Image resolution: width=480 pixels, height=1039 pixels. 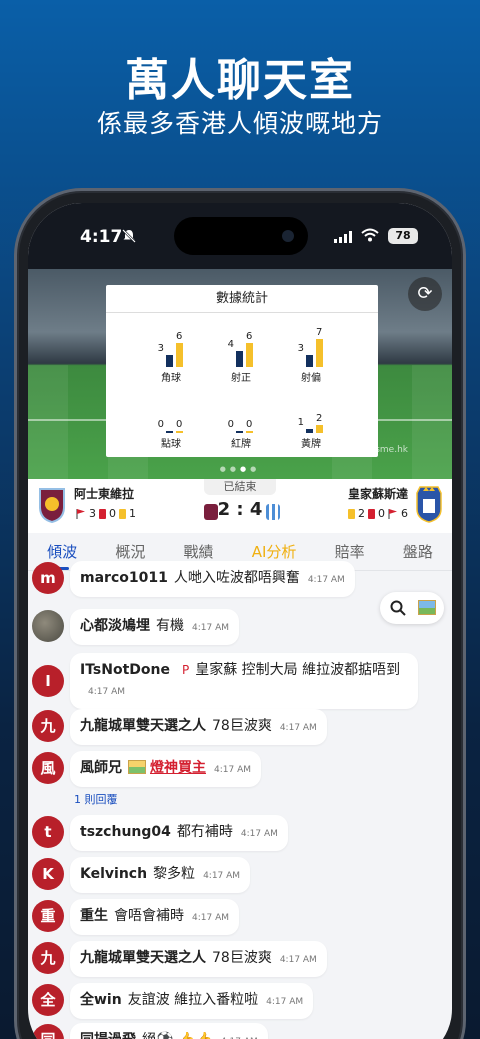 I want to click on user-avatar: m, so click(x=48, y=578).